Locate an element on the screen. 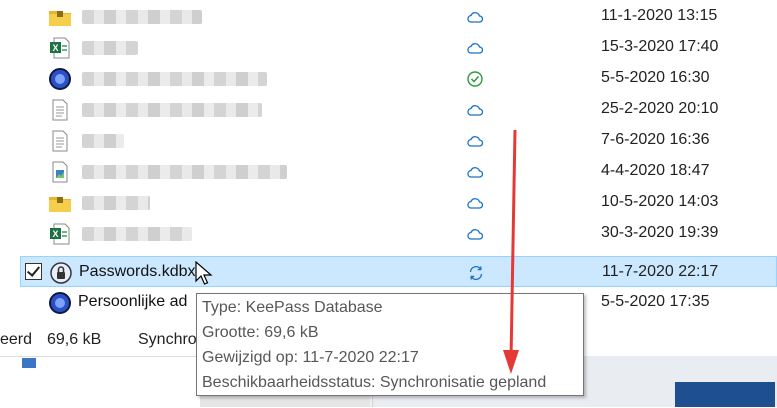  synced-check-icon is located at coordinates (475, 79).